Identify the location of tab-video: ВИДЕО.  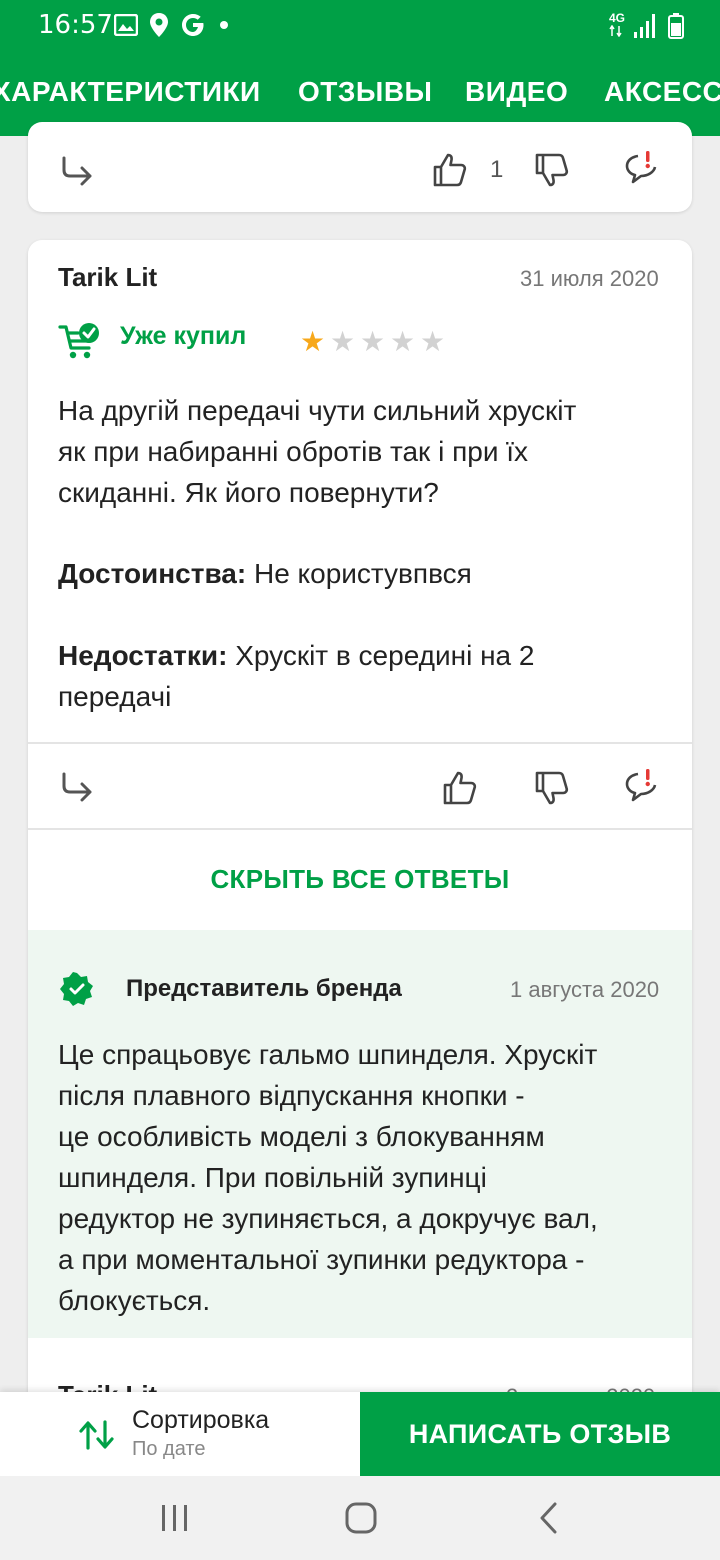
(516, 92).